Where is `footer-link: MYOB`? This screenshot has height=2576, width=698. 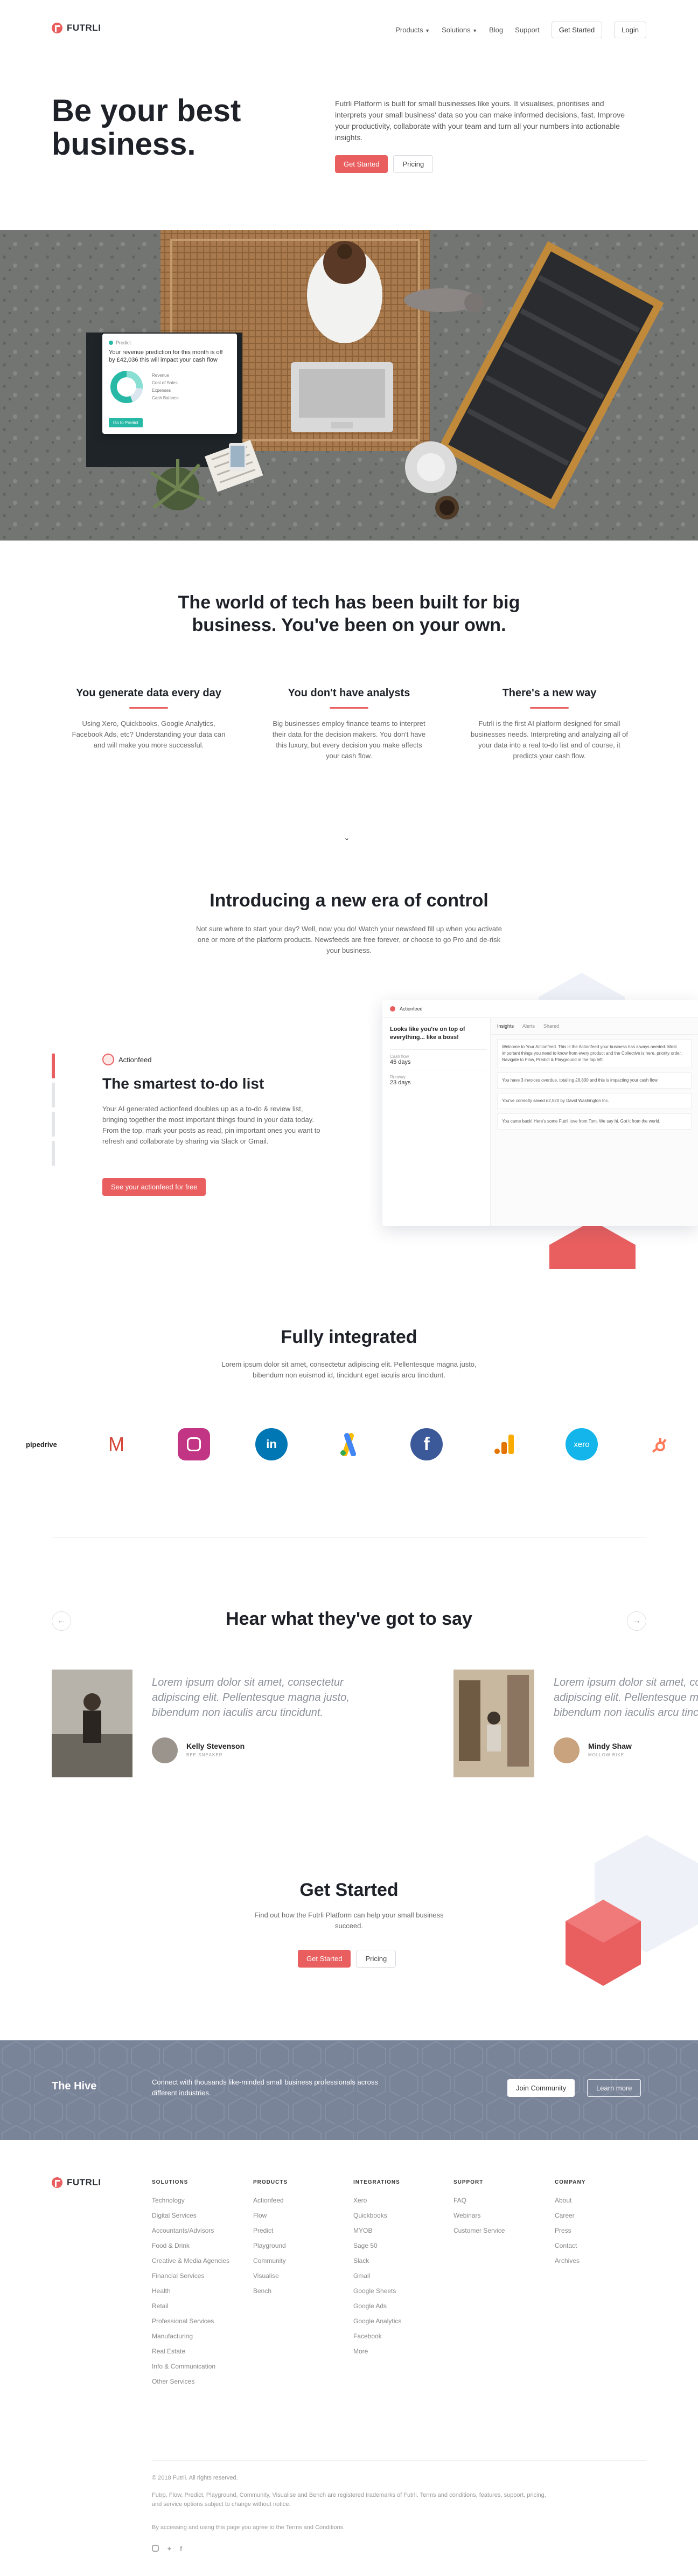 footer-link: MYOB is located at coordinates (377, 2231).